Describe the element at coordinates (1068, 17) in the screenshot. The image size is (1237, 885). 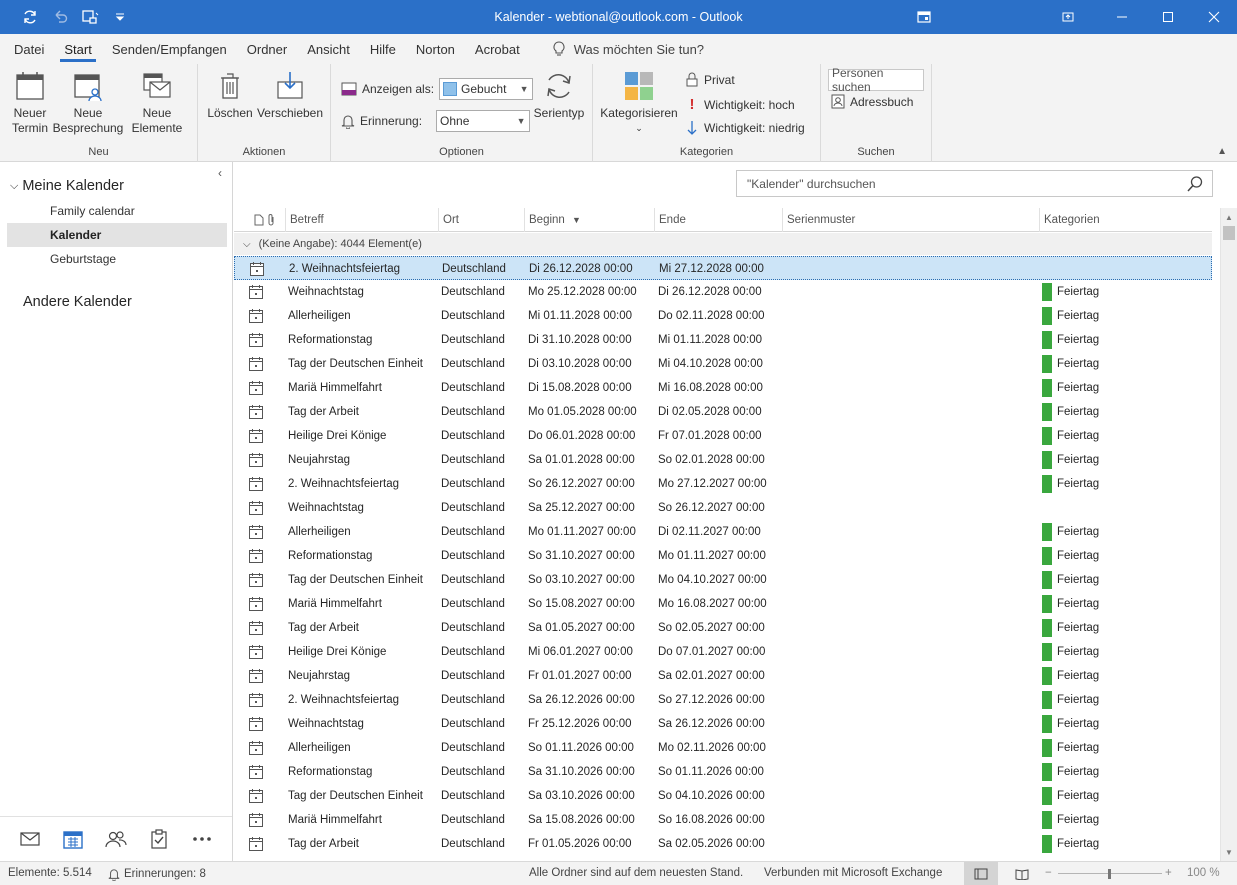
I see `restore-ribbon-icon` at that location.